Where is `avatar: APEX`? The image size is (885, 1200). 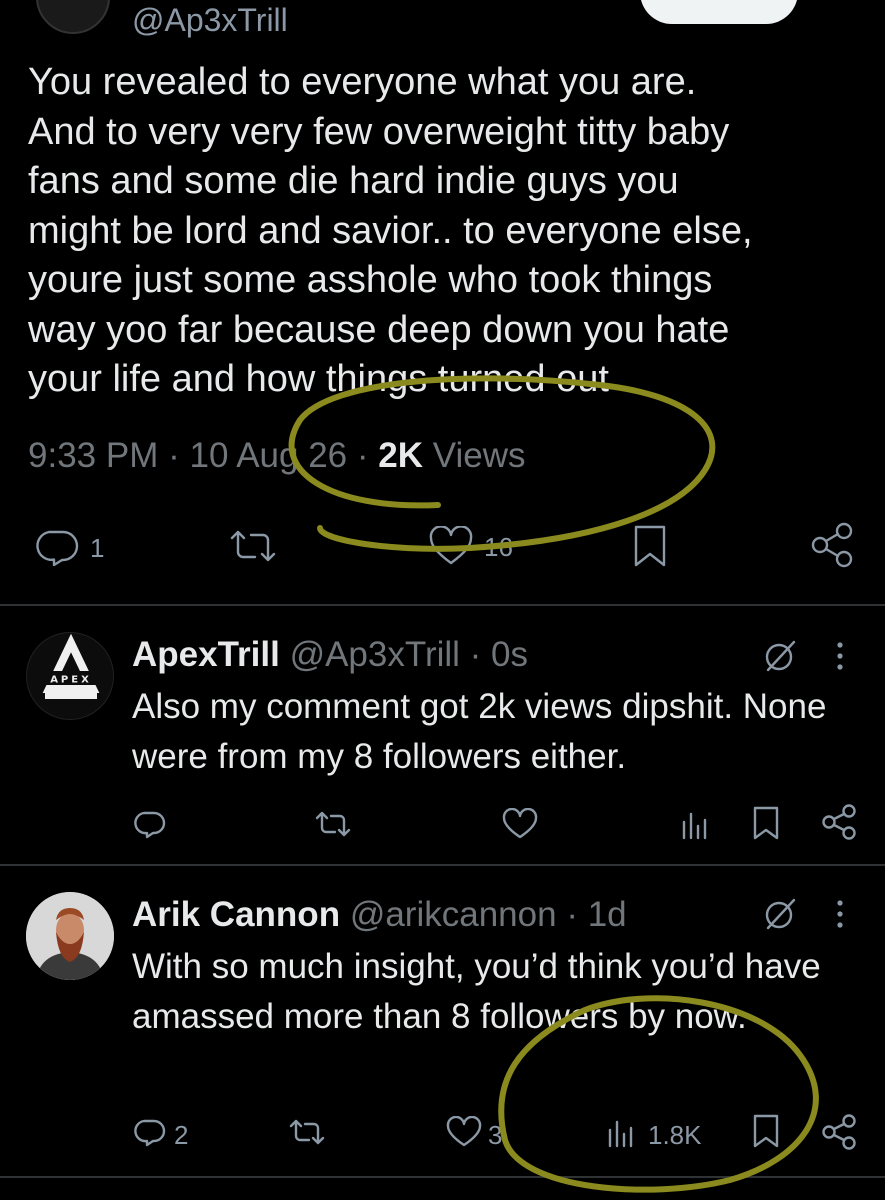
avatar: APEX is located at coordinates (70, 676).